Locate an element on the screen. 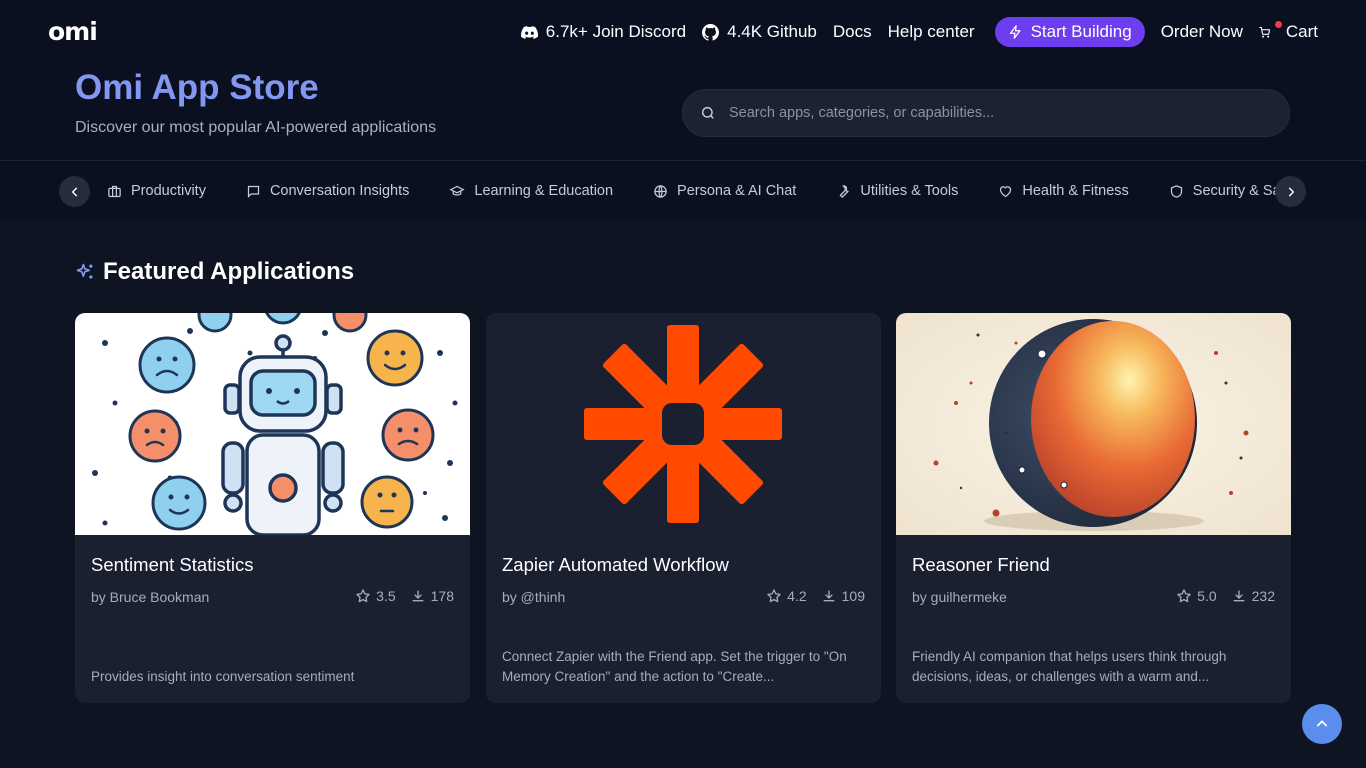  app-image-robot is located at coordinates (272, 424).